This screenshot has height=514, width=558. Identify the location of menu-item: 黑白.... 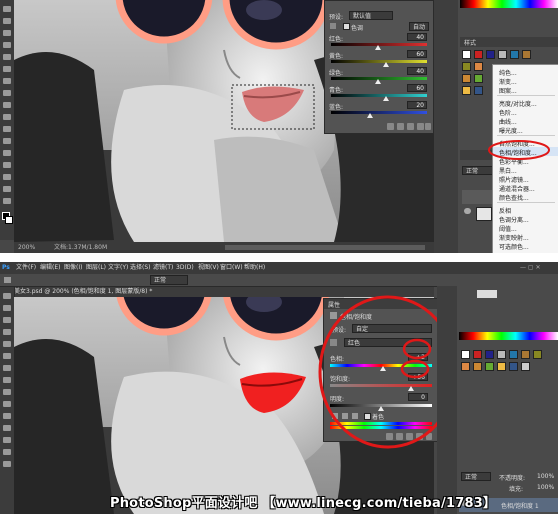
(508, 170).